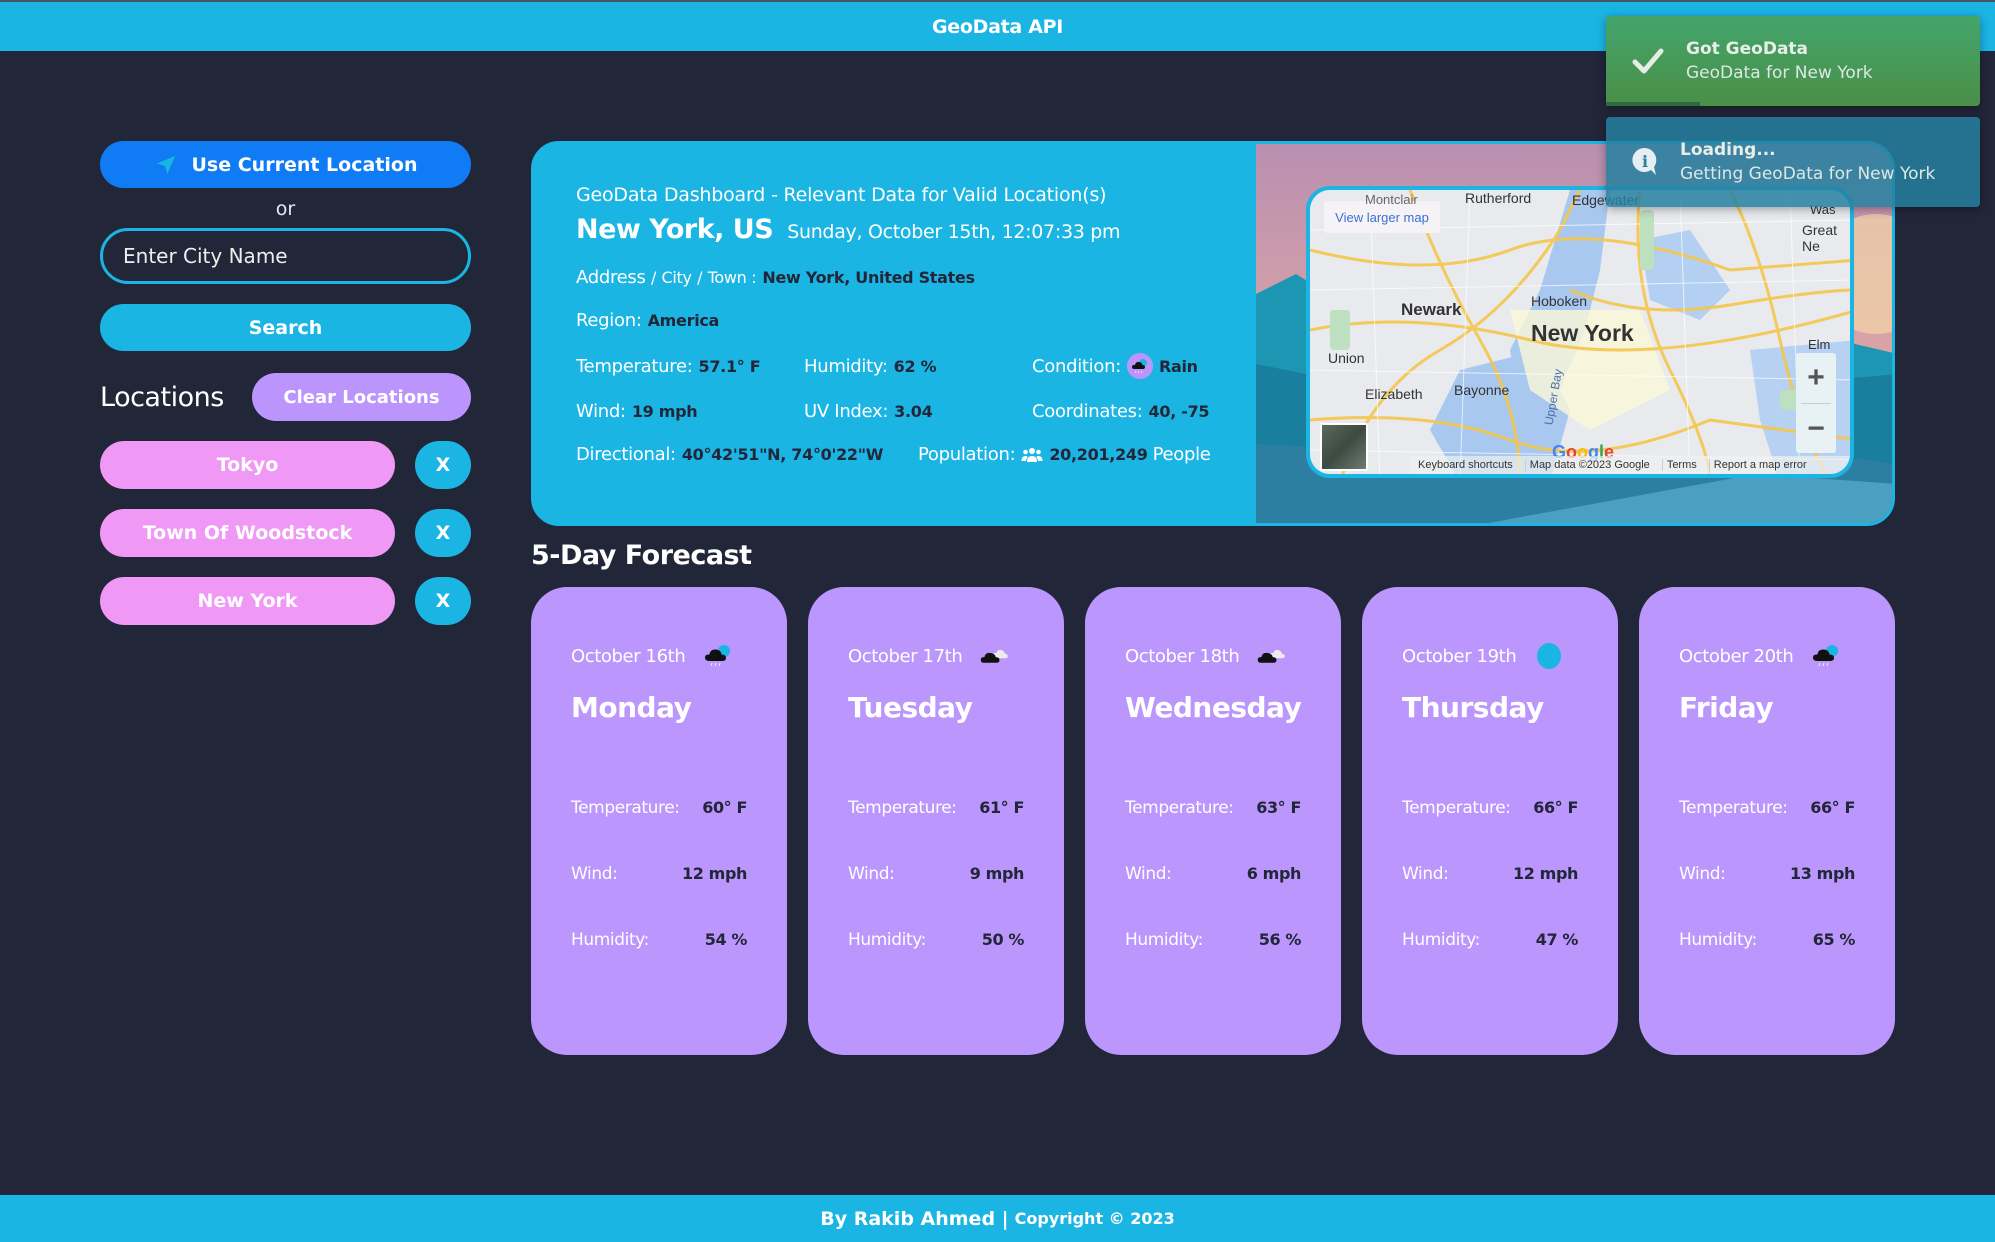 The image size is (1995, 1242). I want to click on forecast-date: October 16th, so click(628, 656).